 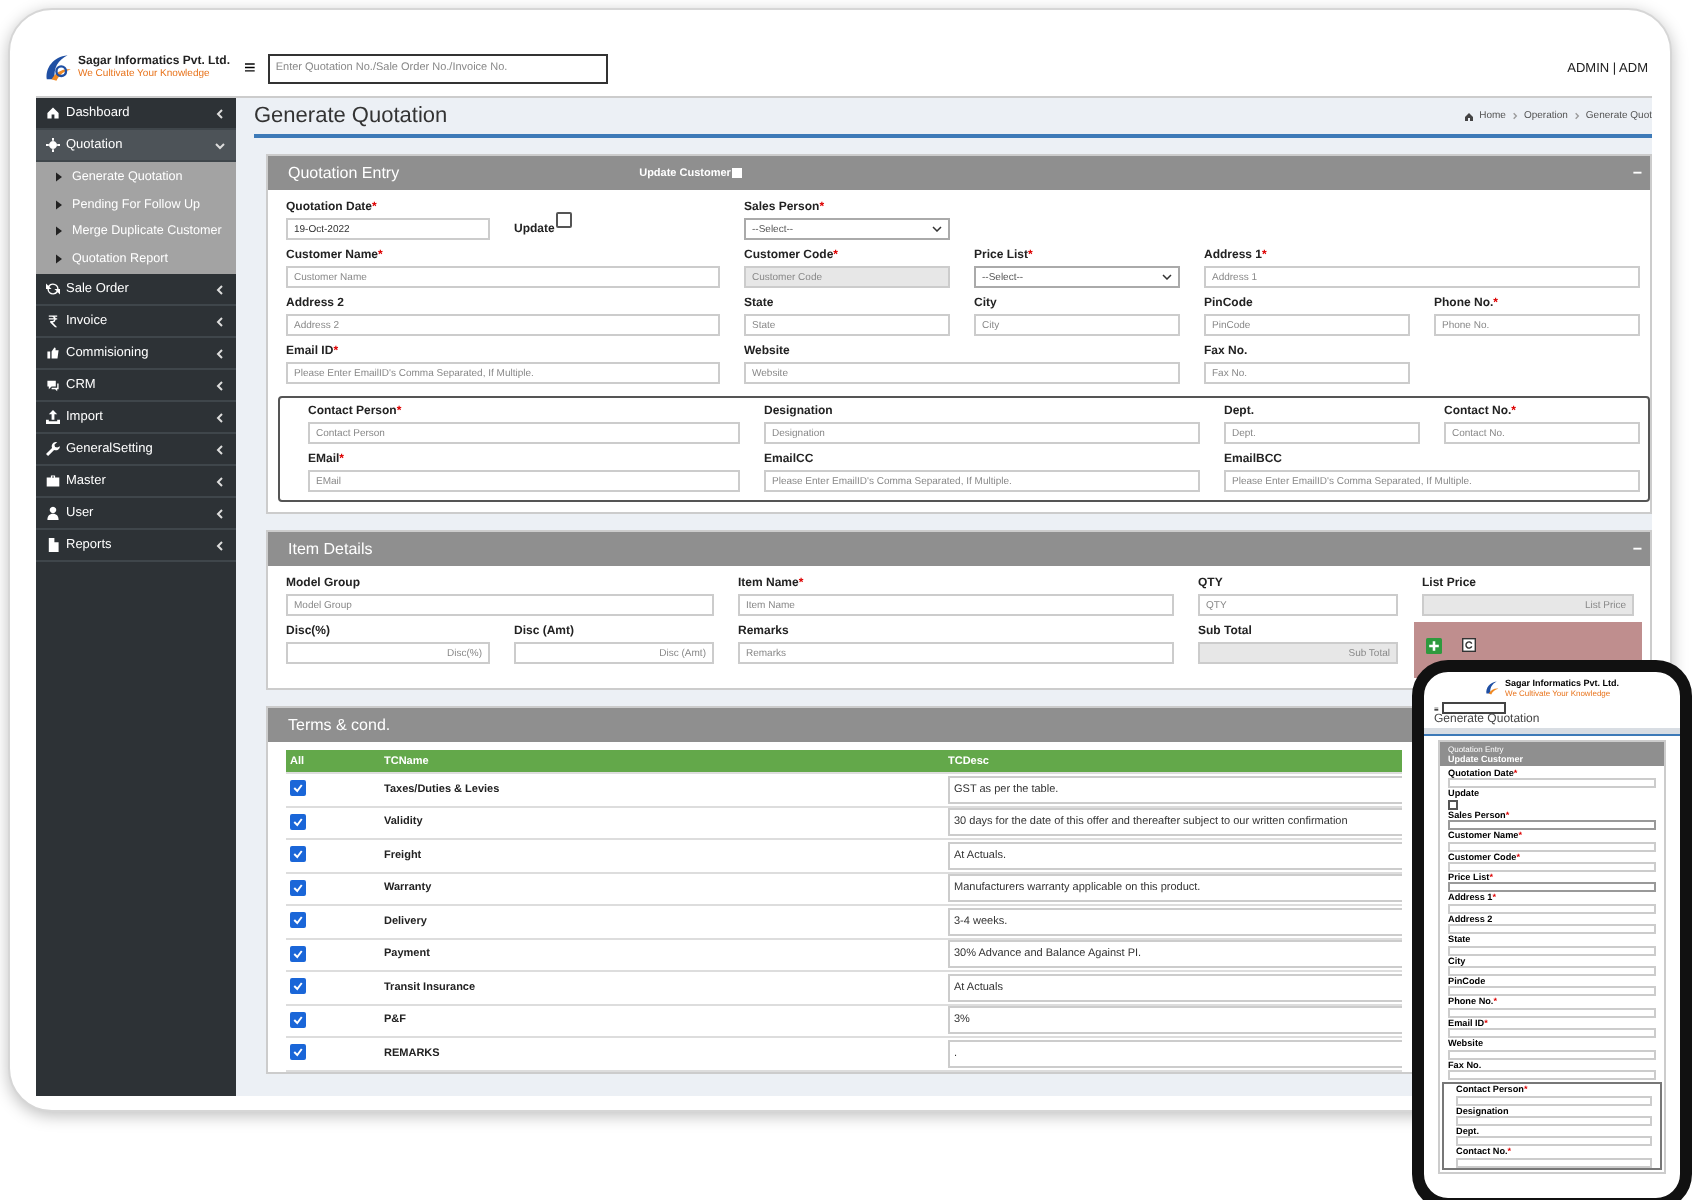 I want to click on panel-title: Terms & cond., so click(x=339, y=725).